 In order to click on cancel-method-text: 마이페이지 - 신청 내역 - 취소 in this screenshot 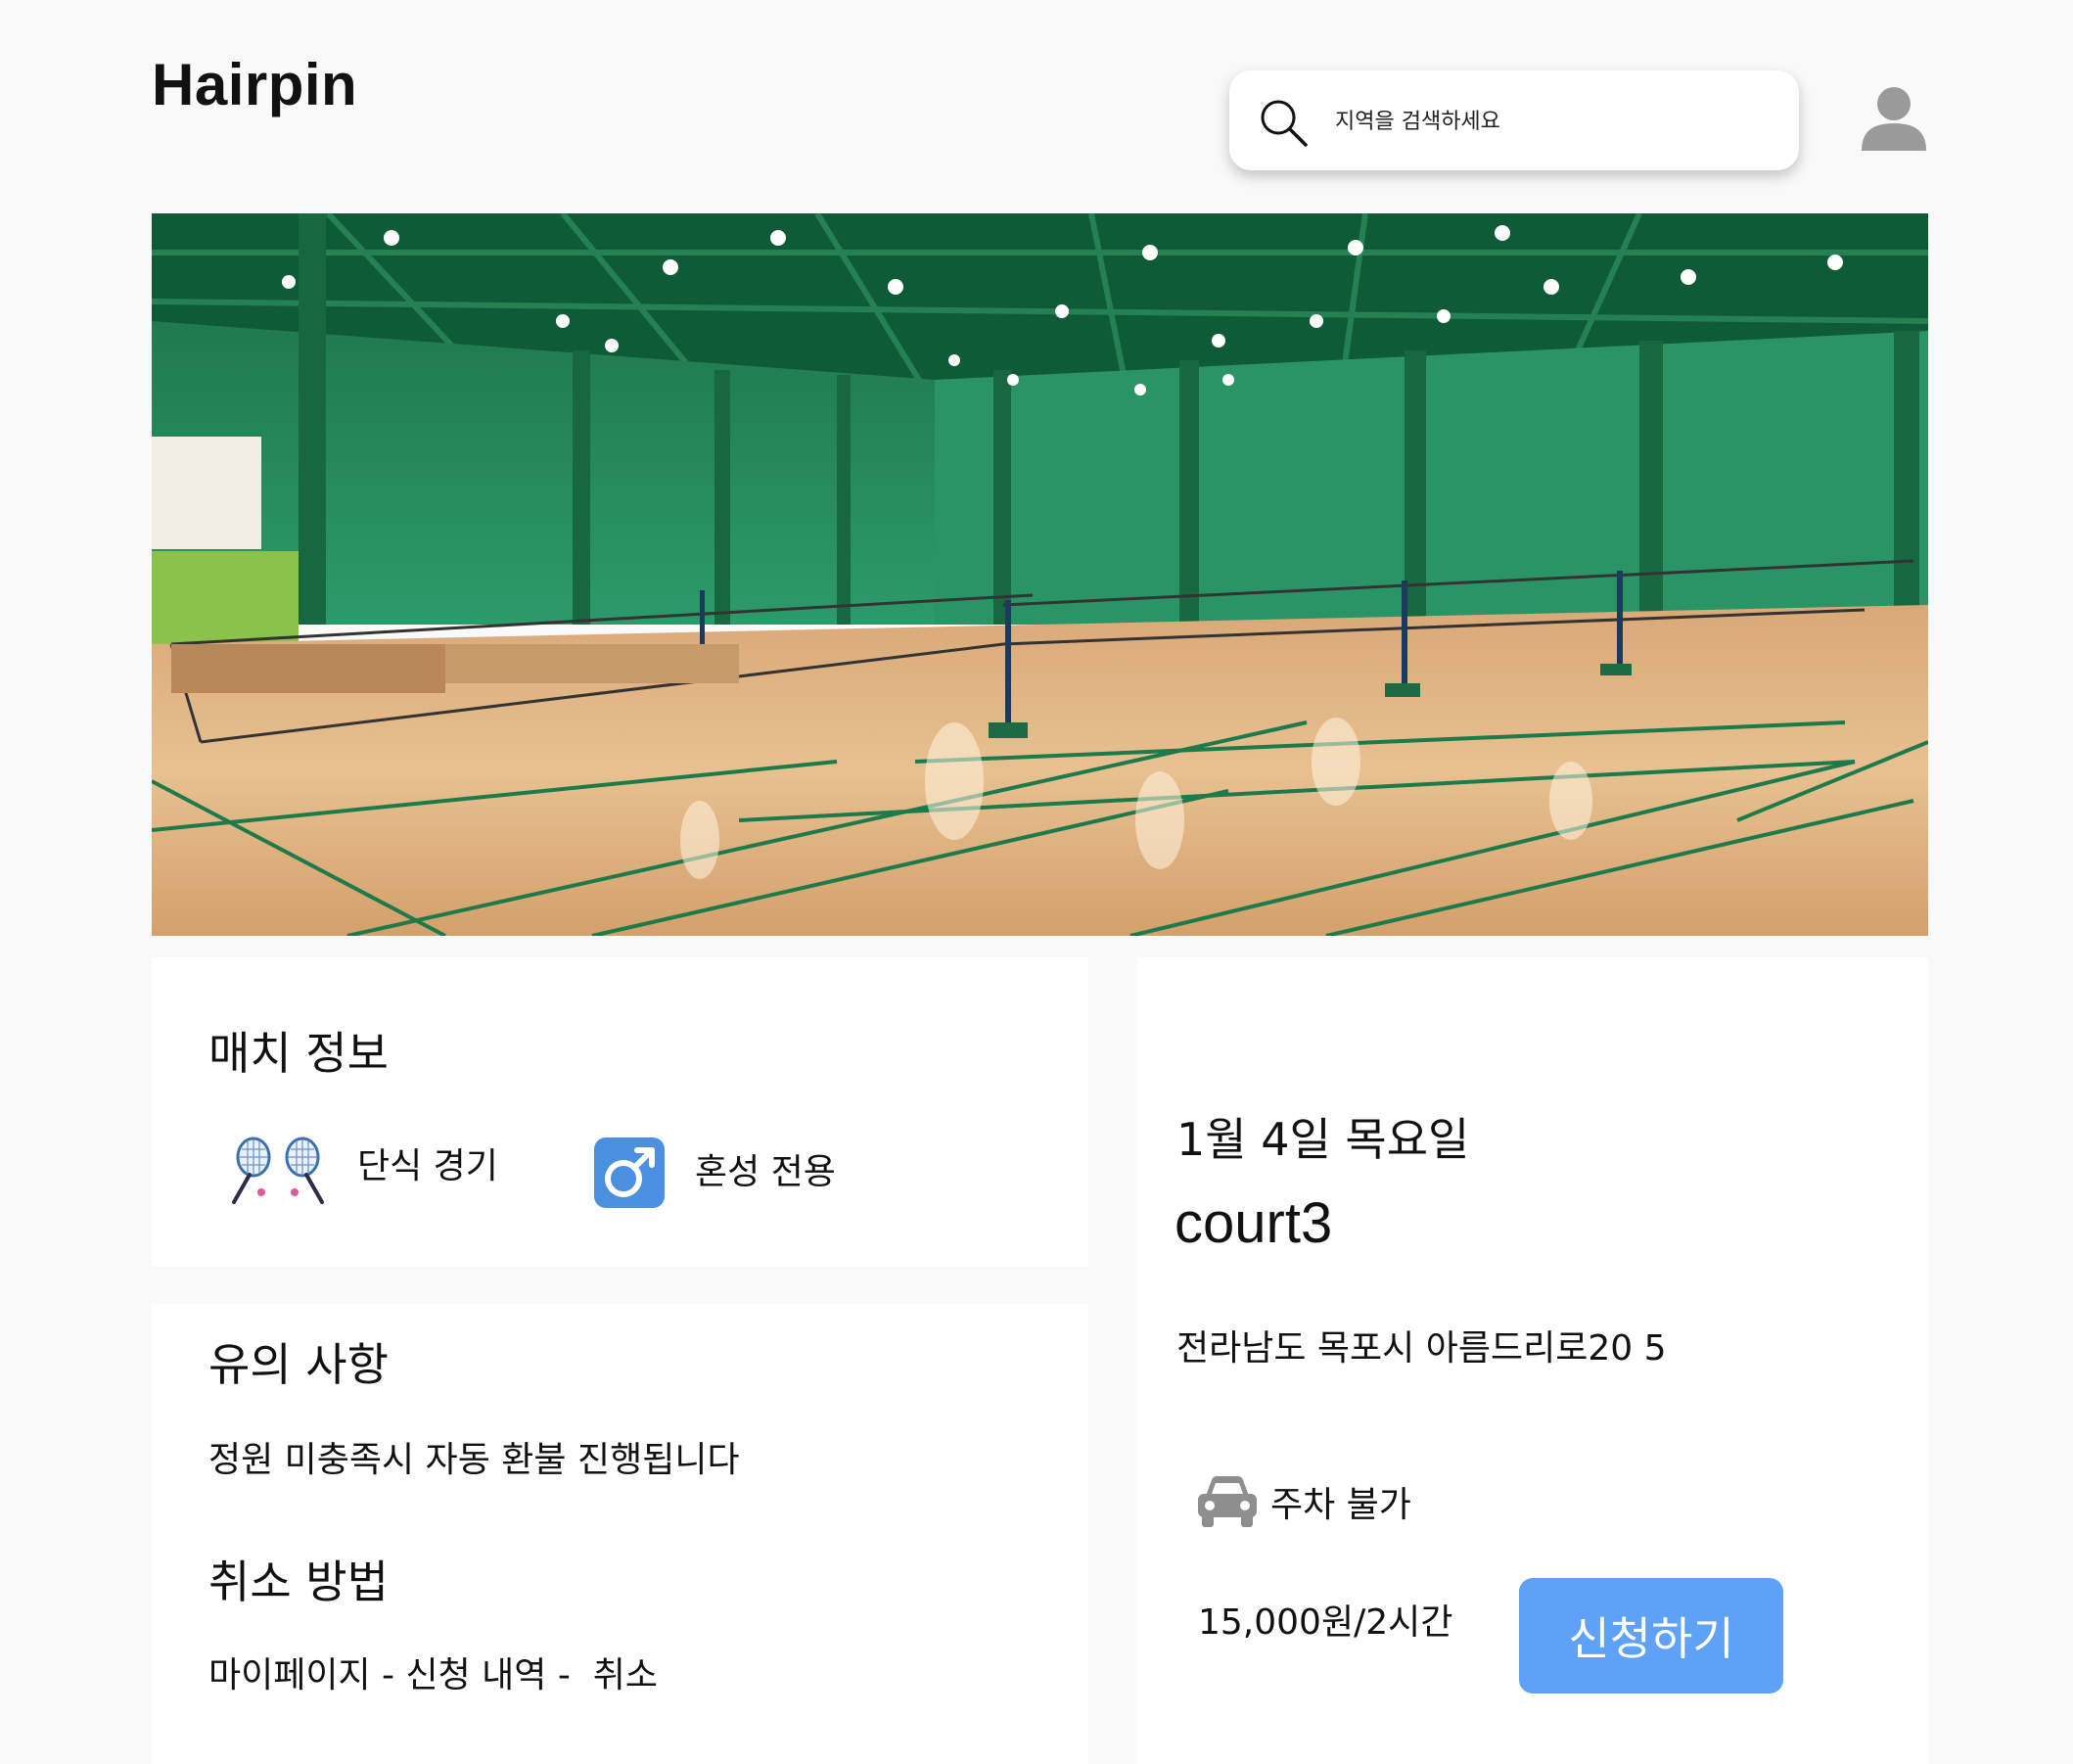, I will do `click(433, 1675)`.